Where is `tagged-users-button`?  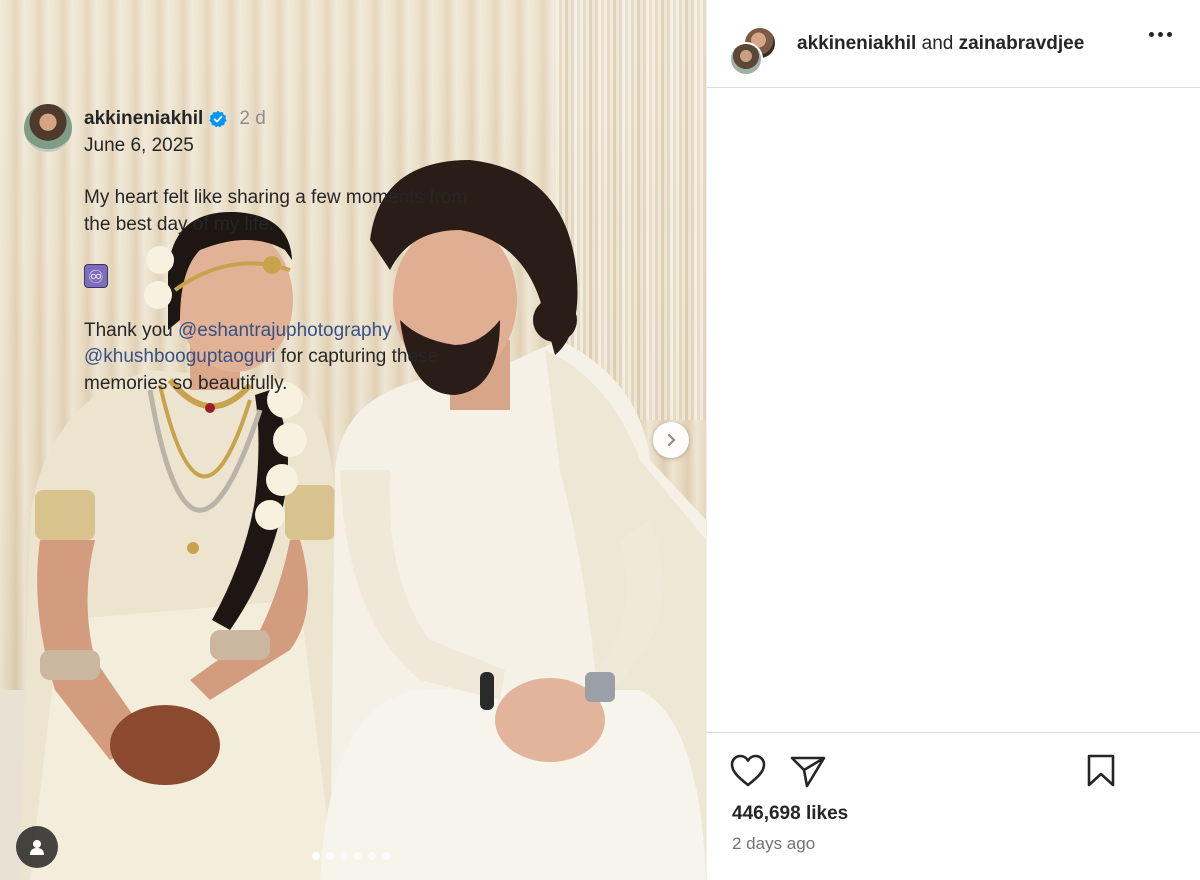 tagged-users-button is located at coordinates (37, 847).